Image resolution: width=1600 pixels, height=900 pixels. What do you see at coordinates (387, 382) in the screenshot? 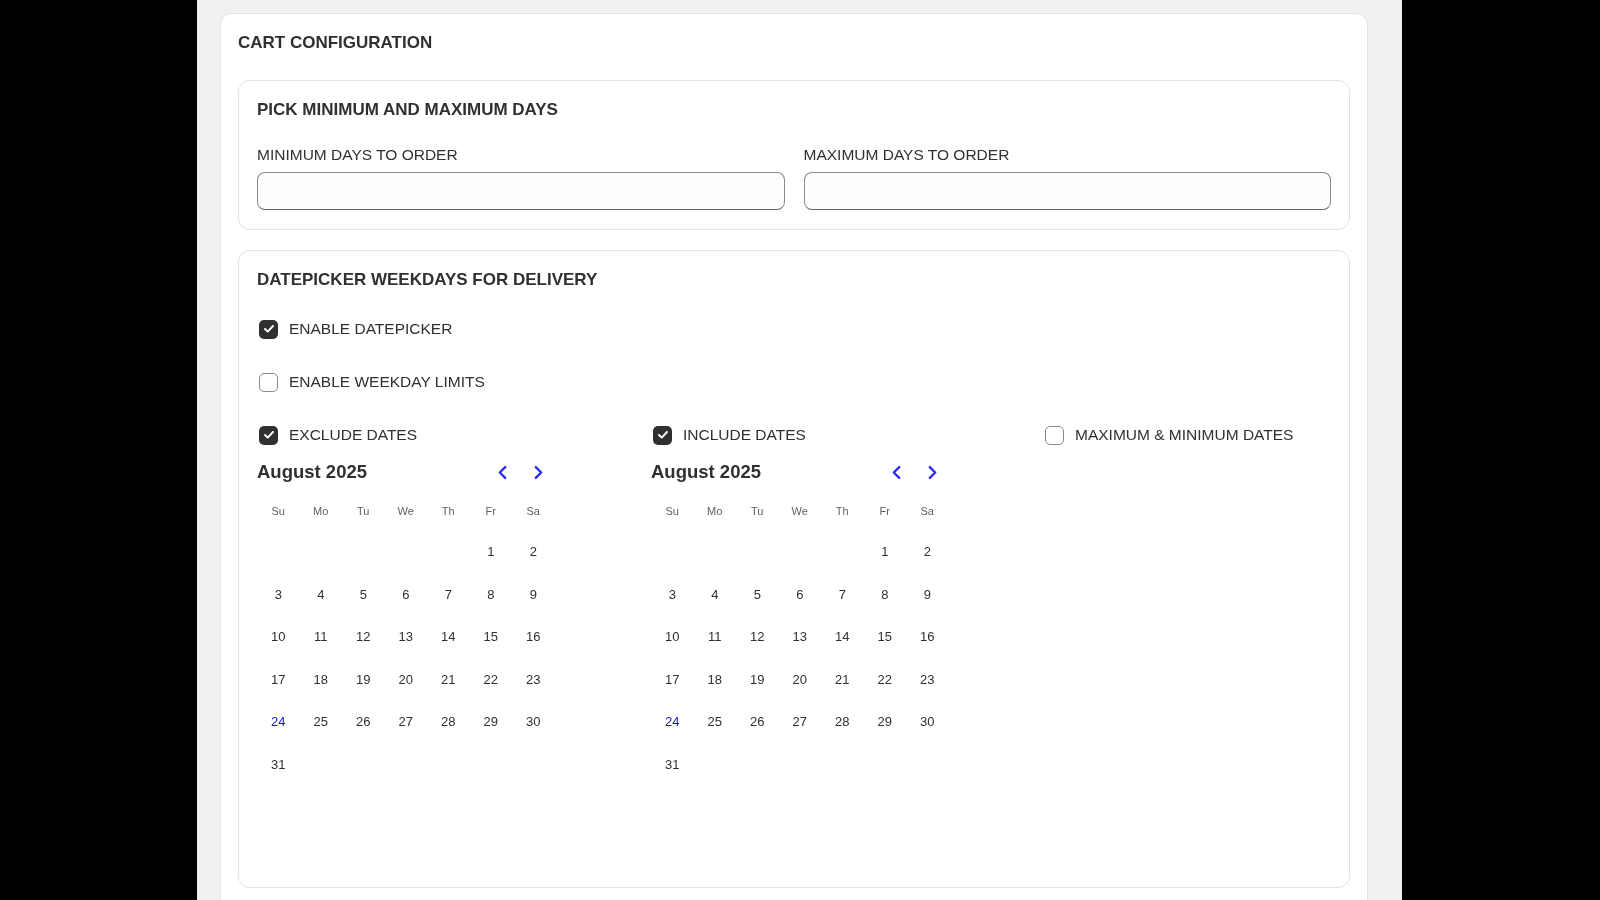
I see `checkbox-label: ENABLE WEEKDAY LIMITS` at bounding box center [387, 382].